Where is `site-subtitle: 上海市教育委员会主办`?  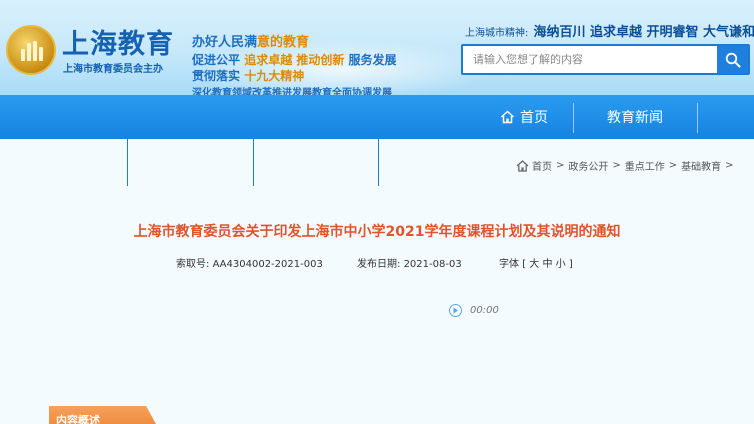
site-subtitle: 上海市教育委员会主办 is located at coordinates (113, 69).